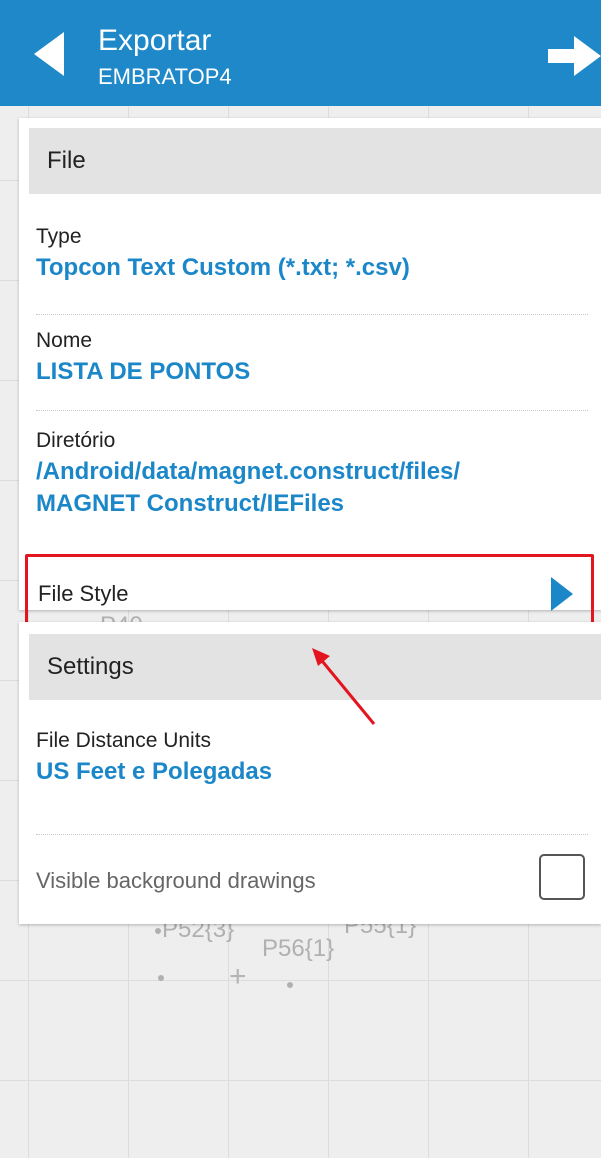 Image resolution: width=601 pixels, height=1158 pixels. What do you see at coordinates (298, 948) in the screenshot?
I see `map-point-label: P56{1}` at bounding box center [298, 948].